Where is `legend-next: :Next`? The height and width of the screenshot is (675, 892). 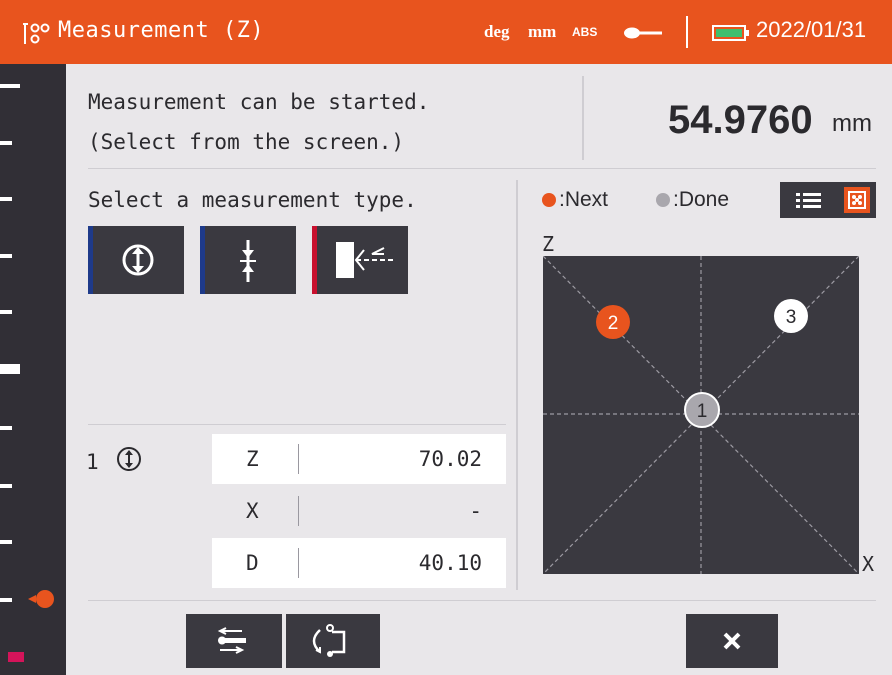
legend-next: :Next is located at coordinates (575, 200).